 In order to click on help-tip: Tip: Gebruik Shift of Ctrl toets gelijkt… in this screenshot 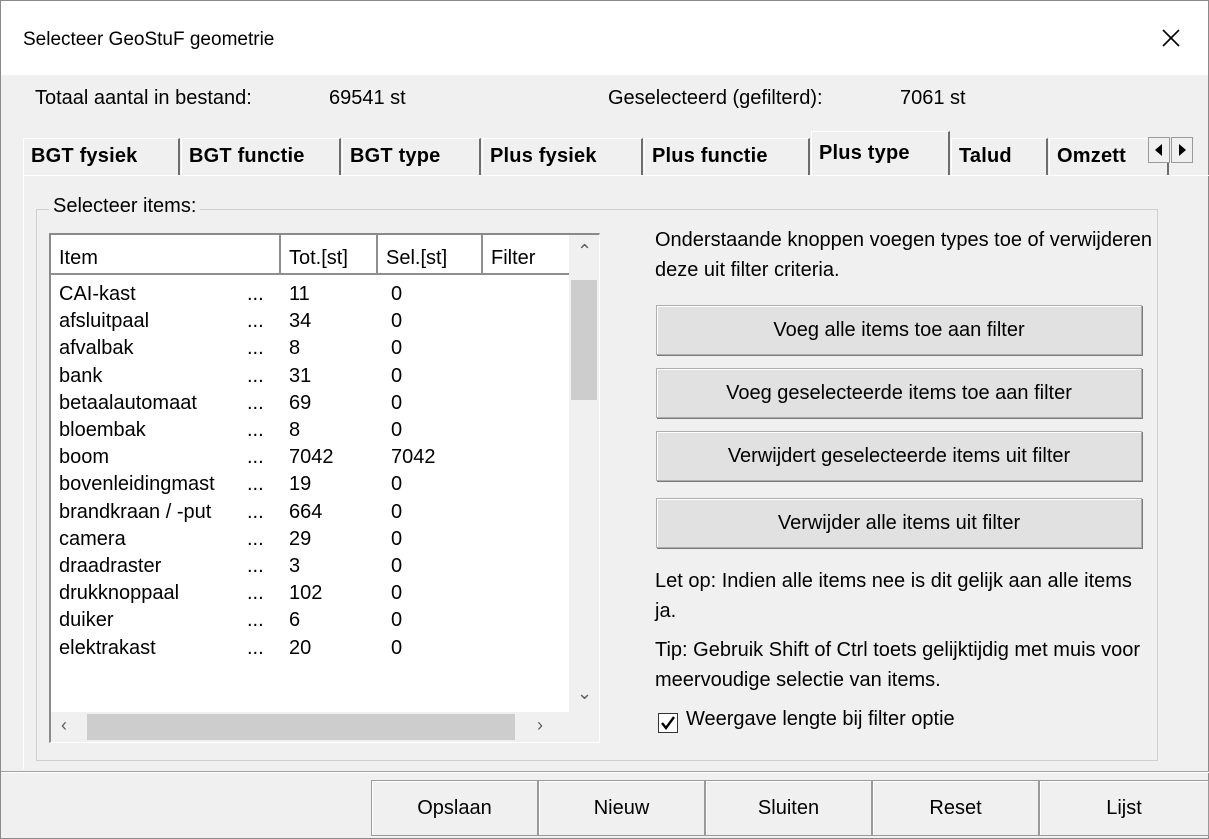, I will do `click(897, 665)`.